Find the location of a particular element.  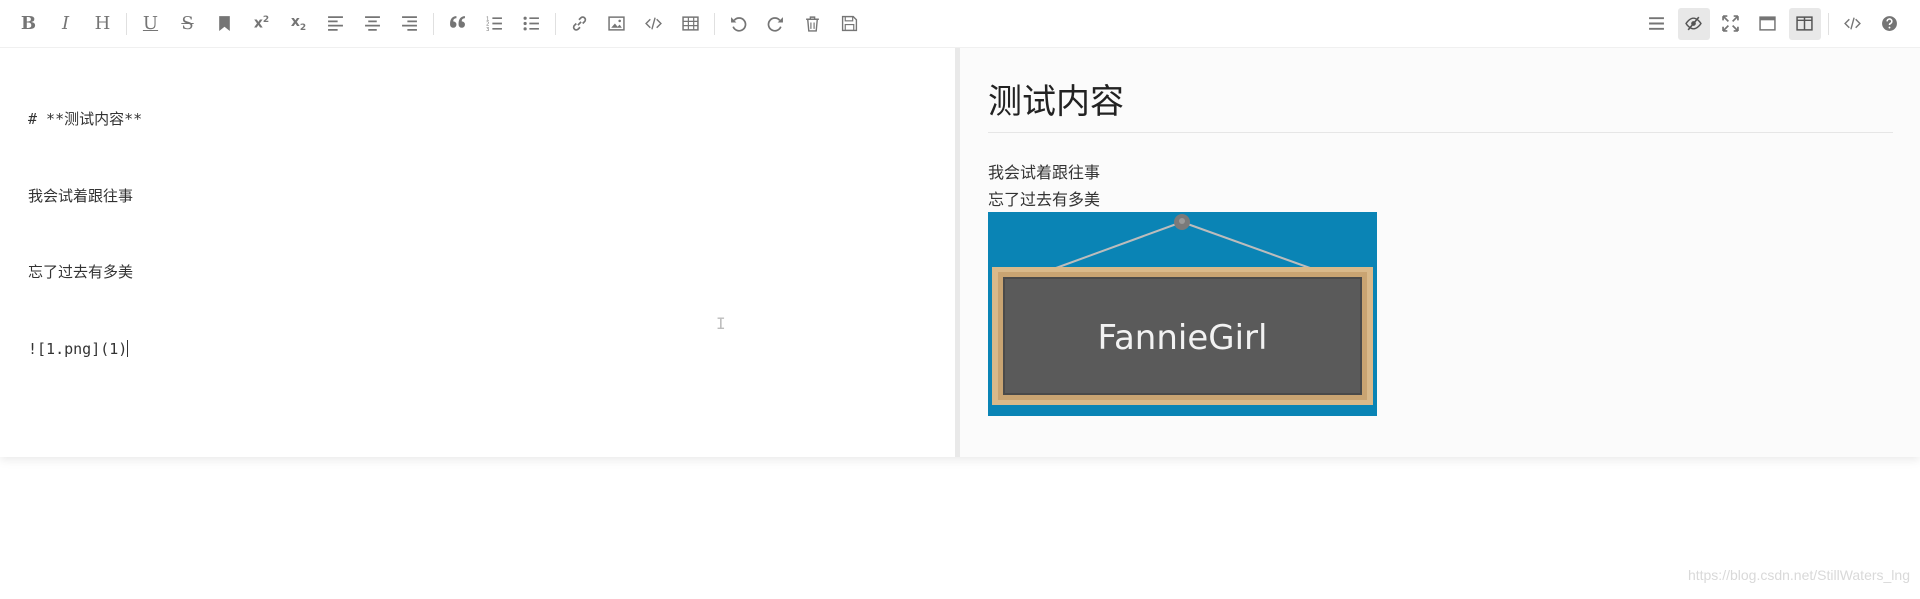

html-code-button is located at coordinates (1853, 24).